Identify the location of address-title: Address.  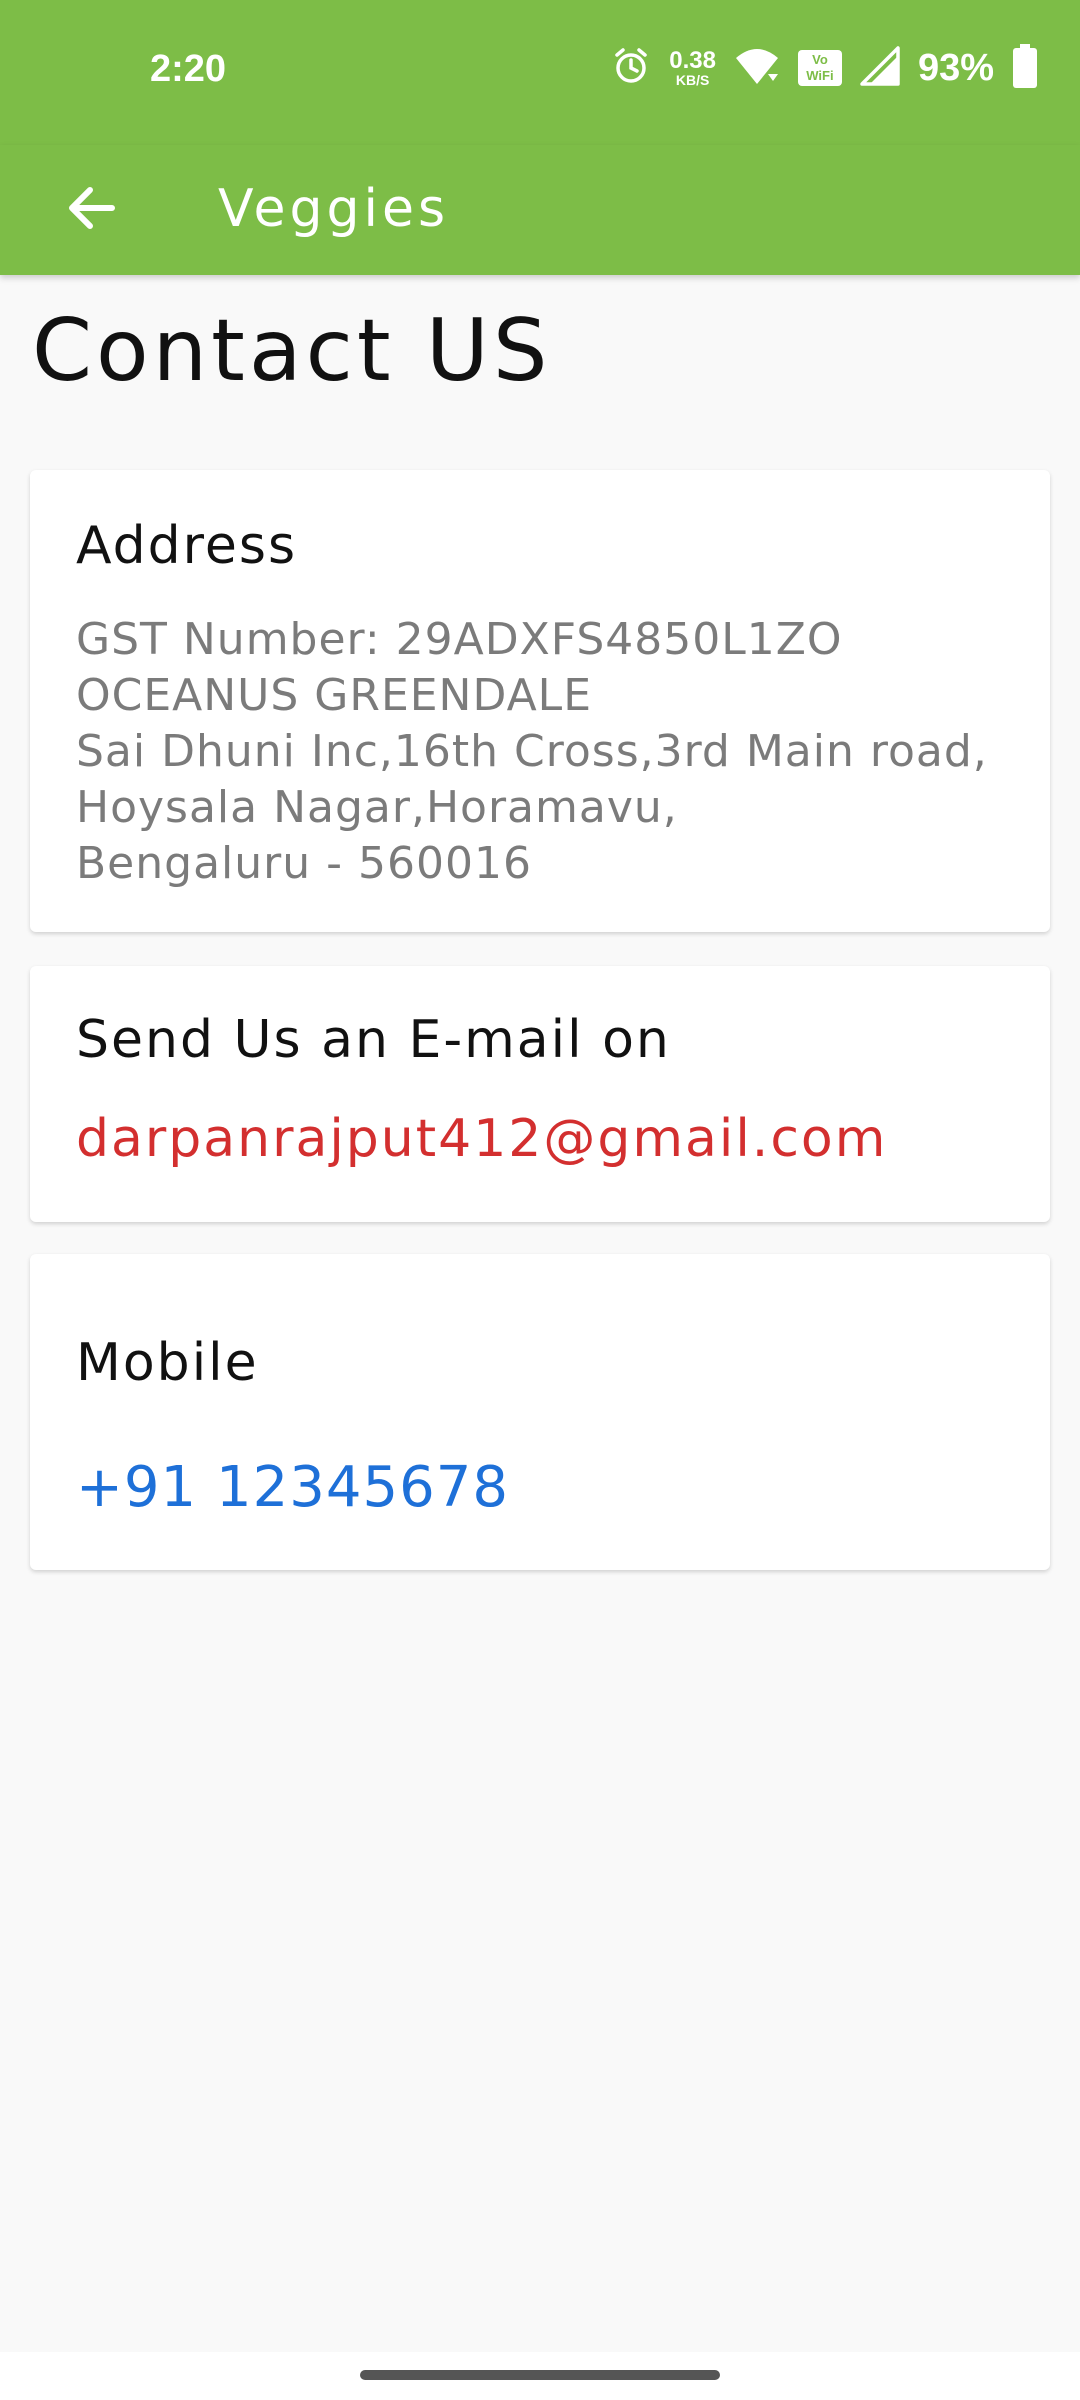
(187, 546).